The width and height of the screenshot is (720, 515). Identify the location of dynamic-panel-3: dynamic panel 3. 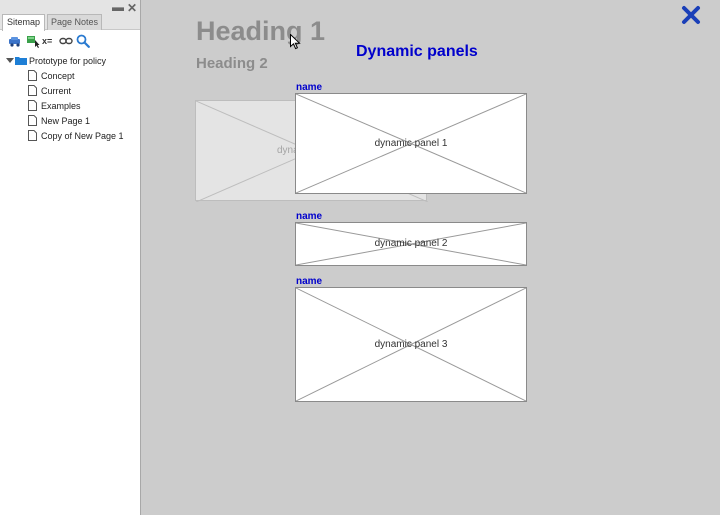
(411, 344).